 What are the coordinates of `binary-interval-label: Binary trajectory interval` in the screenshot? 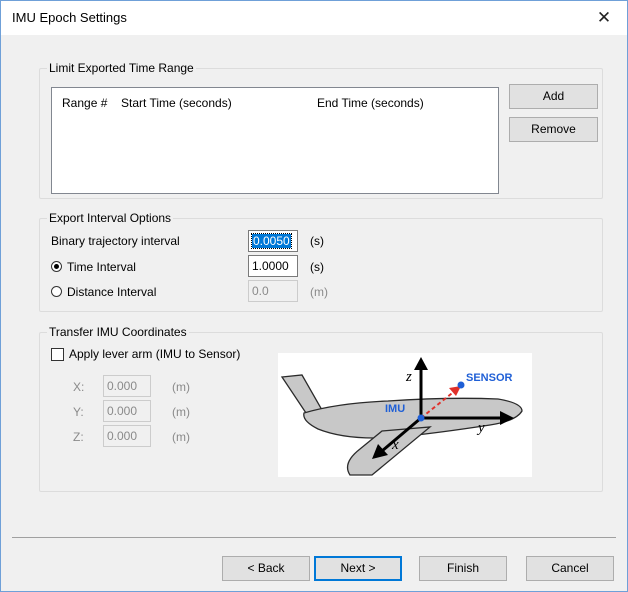 It's located at (115, 241).